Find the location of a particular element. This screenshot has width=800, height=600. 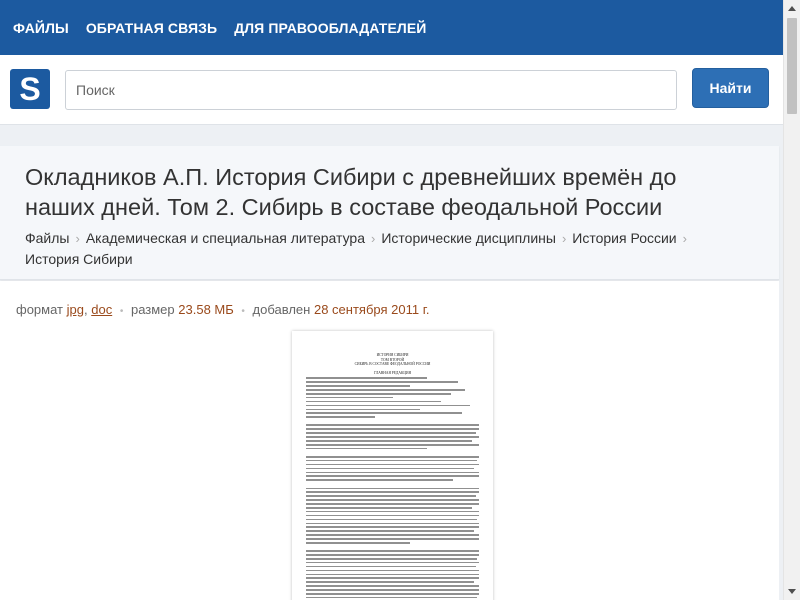

scrollbar-thumb is located at coordinates (792, 66).